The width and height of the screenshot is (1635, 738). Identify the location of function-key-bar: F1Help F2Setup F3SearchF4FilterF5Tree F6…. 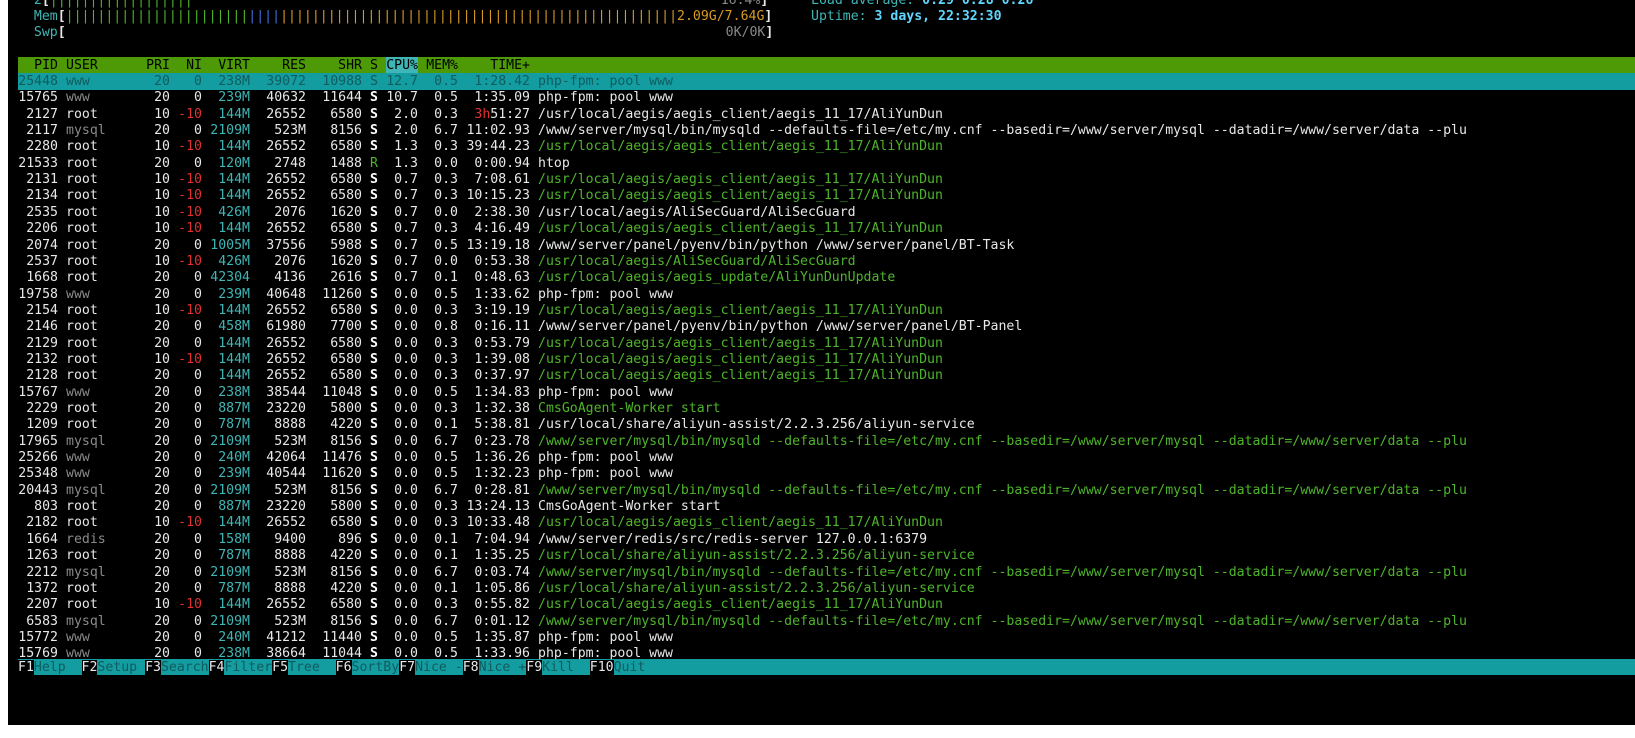
(826, 667).